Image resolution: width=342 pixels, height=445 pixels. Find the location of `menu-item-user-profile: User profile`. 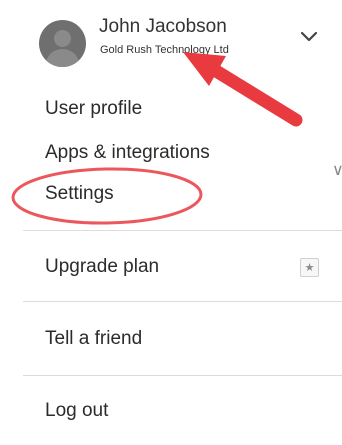

menu-item-user-profile: User profile is located at coordinates (93, 109).